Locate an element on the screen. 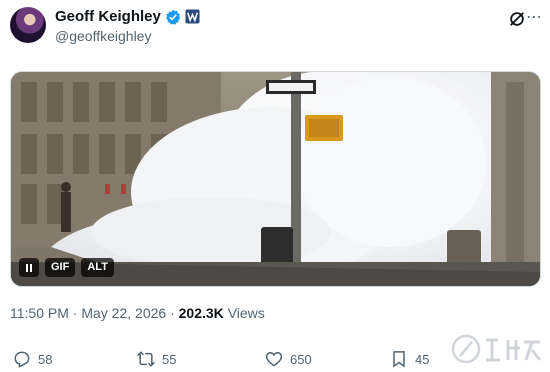 Image resolution: width=550 pixels, height=372 pixels. tweet-meta: 11:50 PM · May 22, 2026 · 202.3K Views is located at coordinates (137, 313).